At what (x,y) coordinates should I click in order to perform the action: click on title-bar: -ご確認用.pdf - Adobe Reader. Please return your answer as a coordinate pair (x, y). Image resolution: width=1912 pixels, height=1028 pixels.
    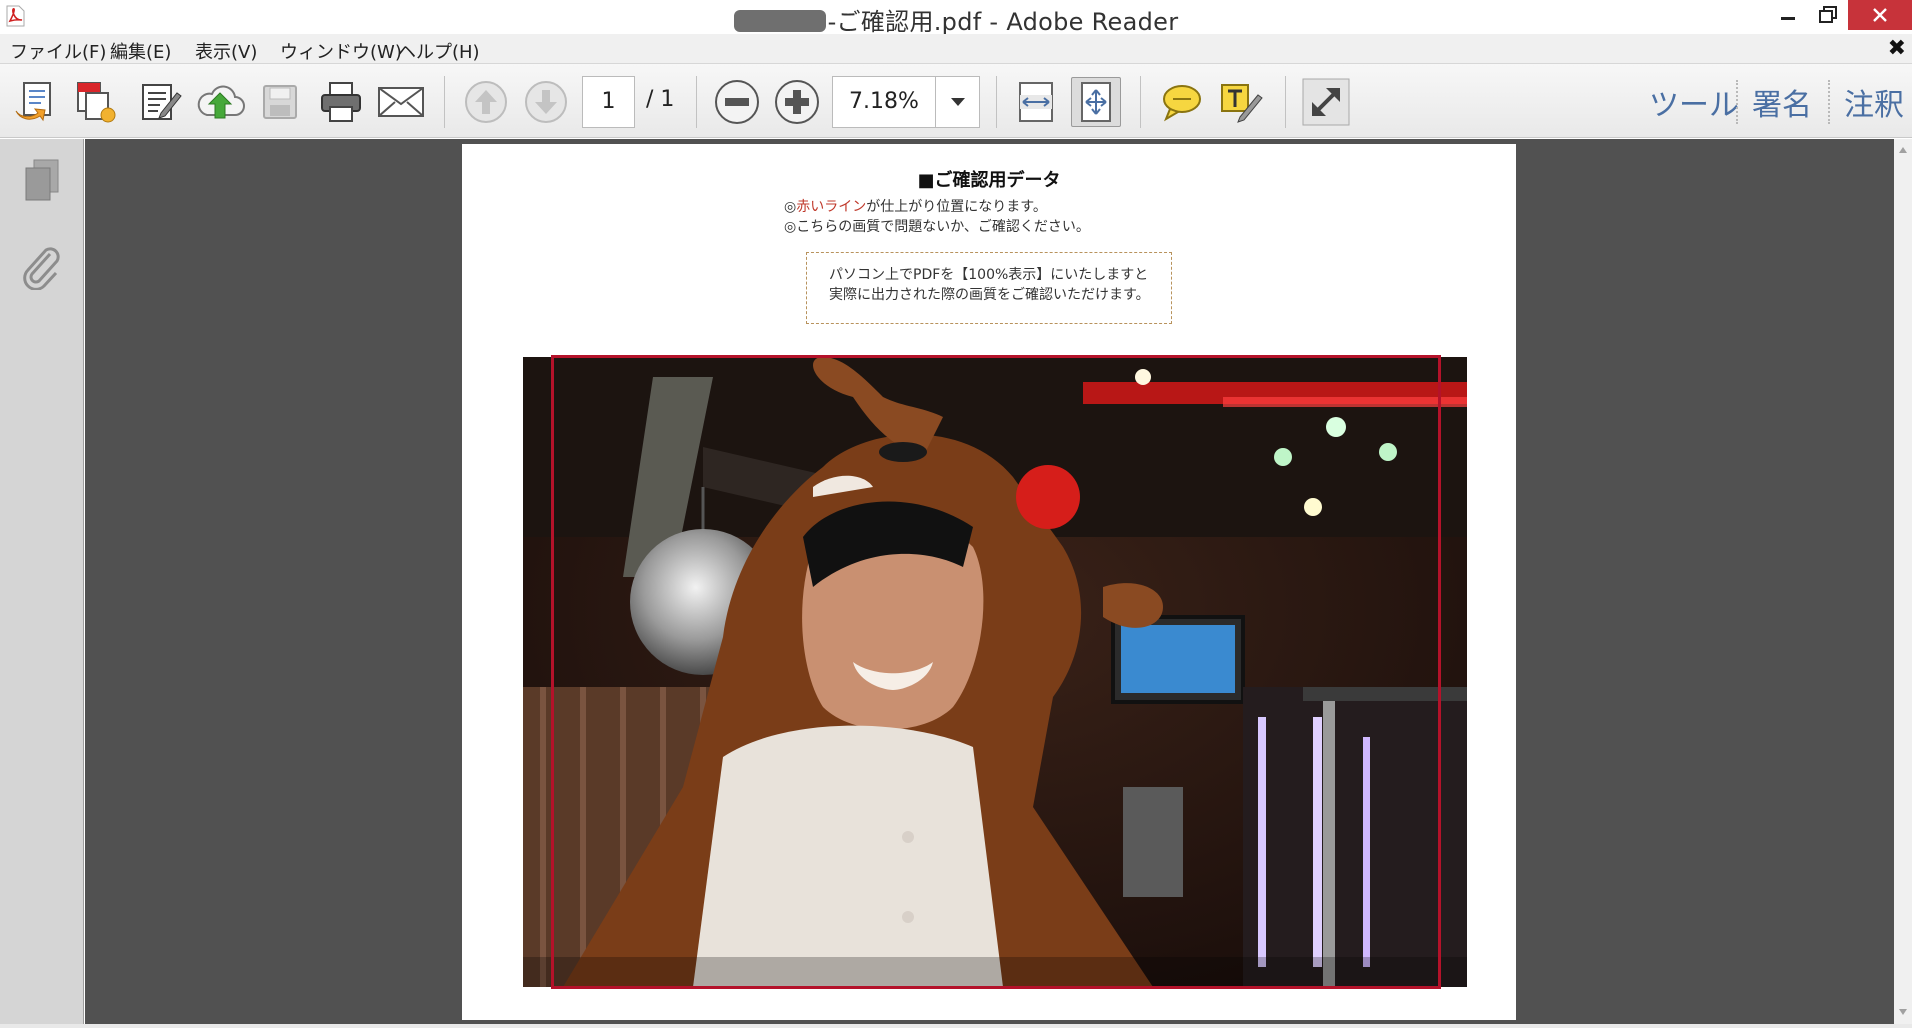
    Looking at the image, I should click on (956, 18).